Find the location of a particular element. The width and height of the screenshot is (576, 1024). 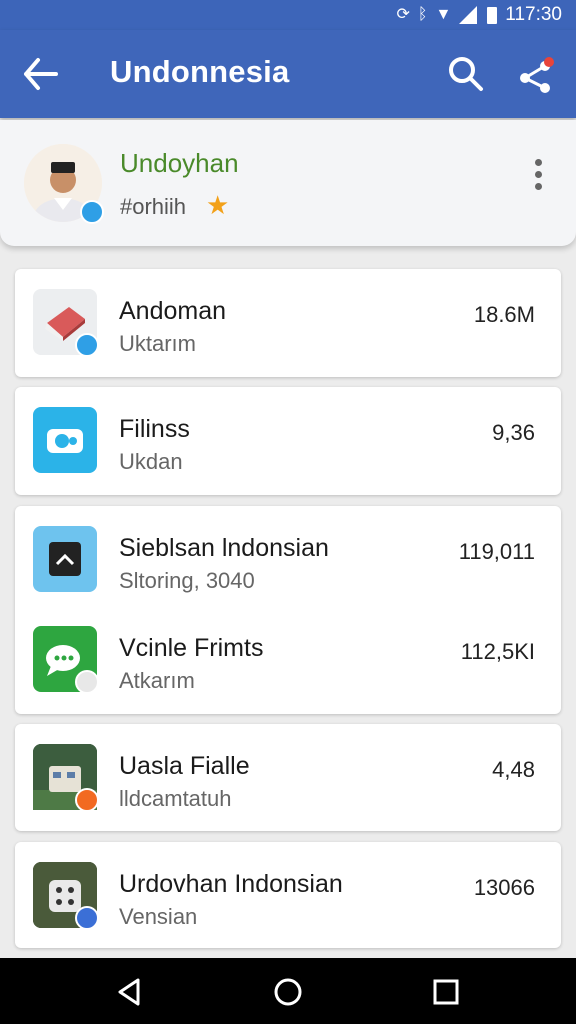

list-item: Uasla Fialle lldcamtatuh 4,48 is located at coordinates (288, 776).